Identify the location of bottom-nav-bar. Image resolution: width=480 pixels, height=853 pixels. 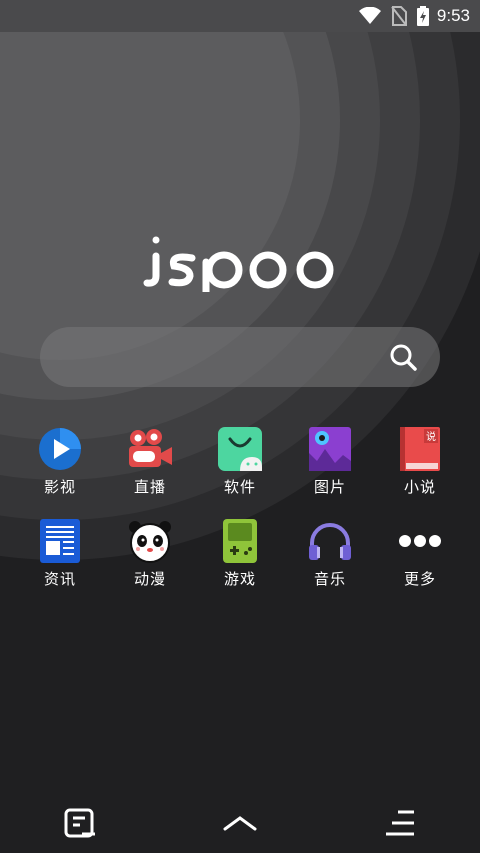
(240, 824).